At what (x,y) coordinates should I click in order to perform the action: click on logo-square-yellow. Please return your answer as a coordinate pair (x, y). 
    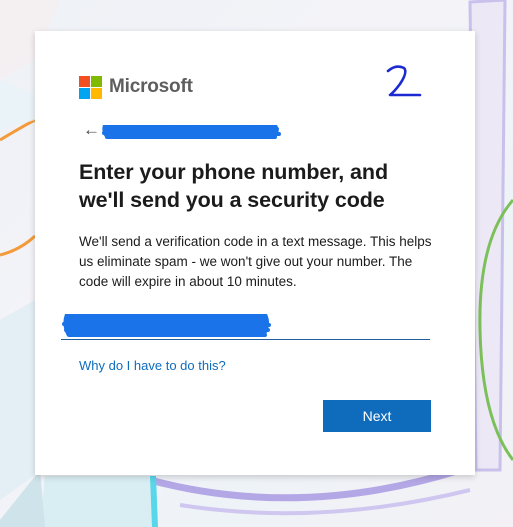
    Looking at the image, I should click on (96, 93).